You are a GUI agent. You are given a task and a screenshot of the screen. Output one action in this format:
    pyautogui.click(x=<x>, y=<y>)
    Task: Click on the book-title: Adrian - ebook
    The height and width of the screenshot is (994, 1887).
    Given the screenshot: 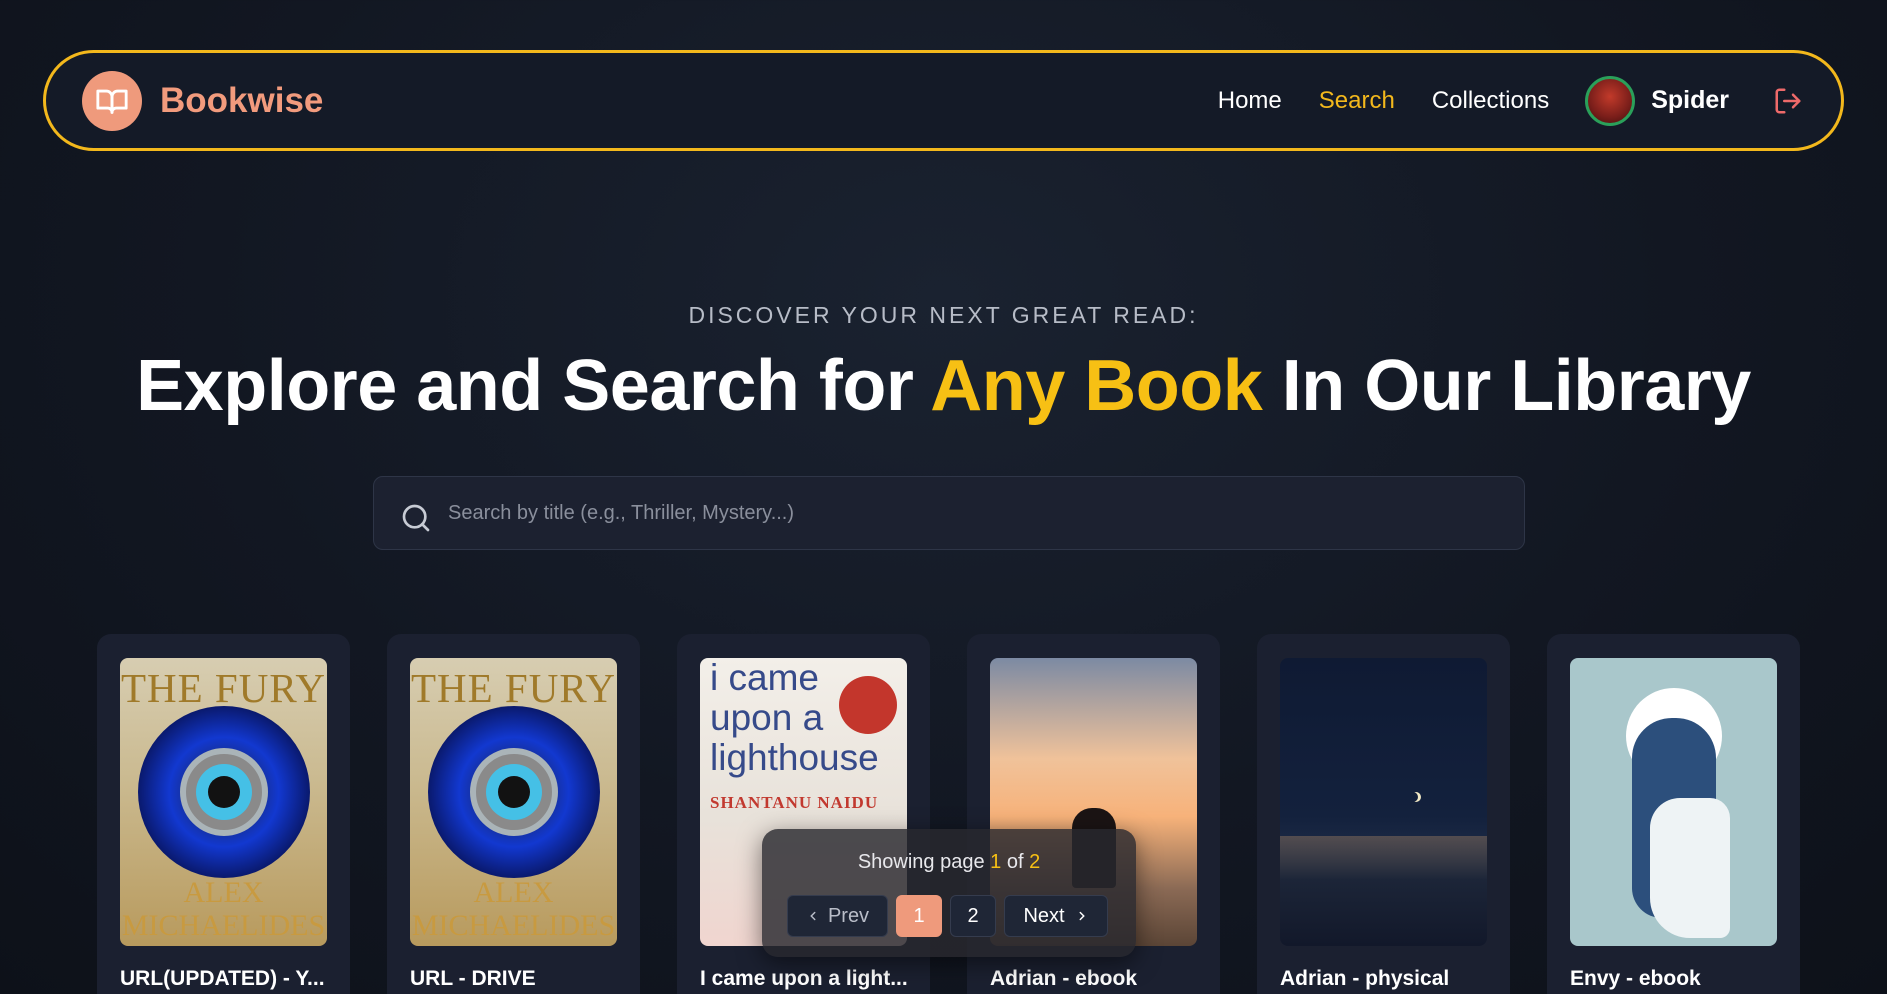 What is the action you would take?
    pyautogui.click(x=1097, y=979)
    